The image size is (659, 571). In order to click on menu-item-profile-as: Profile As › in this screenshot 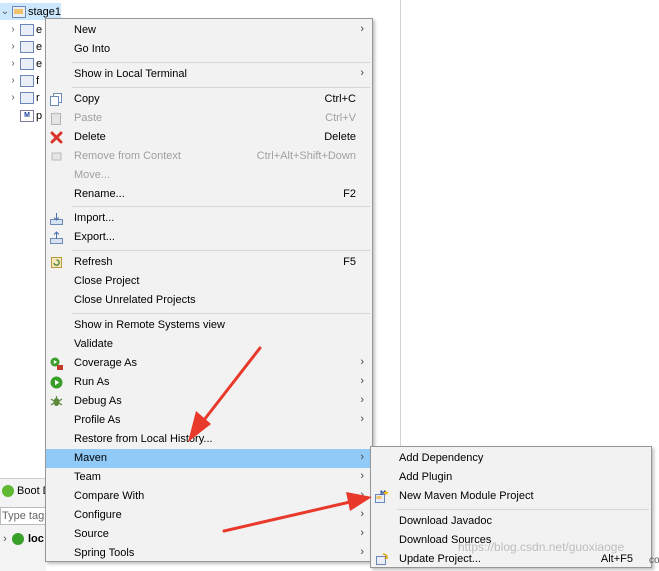, I will do `click(209, 420)`.